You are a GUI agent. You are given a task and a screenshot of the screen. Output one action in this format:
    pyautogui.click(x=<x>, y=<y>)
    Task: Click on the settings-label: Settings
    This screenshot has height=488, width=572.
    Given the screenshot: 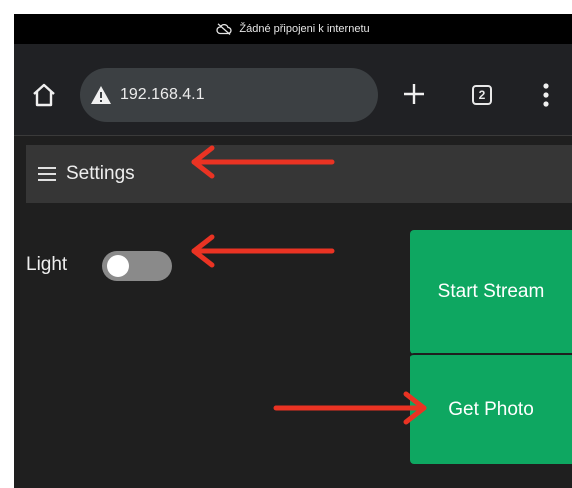 What is the action you would take?
    pyautogui.click(x=100, y=173)
    